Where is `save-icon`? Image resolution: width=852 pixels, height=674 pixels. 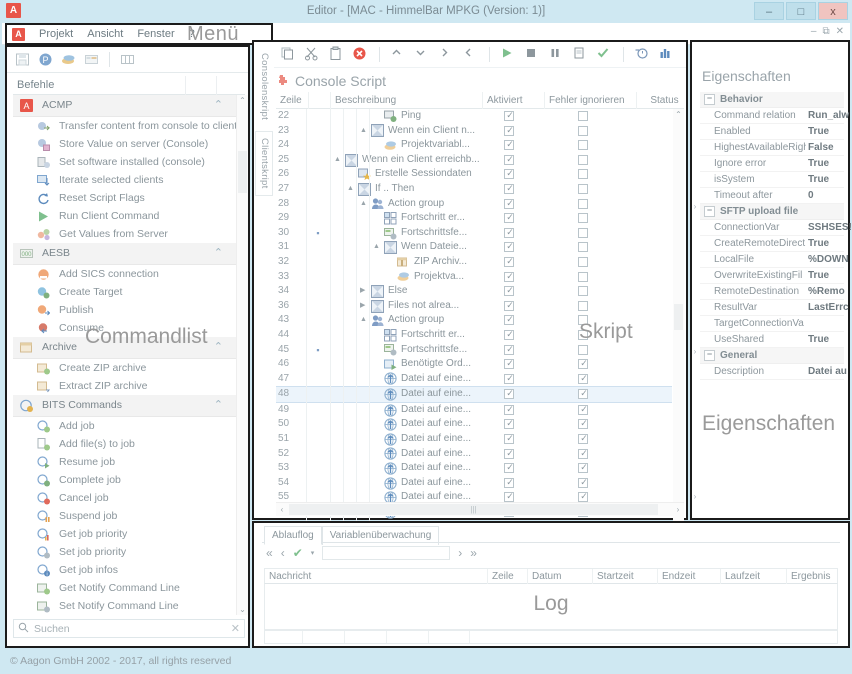 save-icon is located at coordinates (22, 59).